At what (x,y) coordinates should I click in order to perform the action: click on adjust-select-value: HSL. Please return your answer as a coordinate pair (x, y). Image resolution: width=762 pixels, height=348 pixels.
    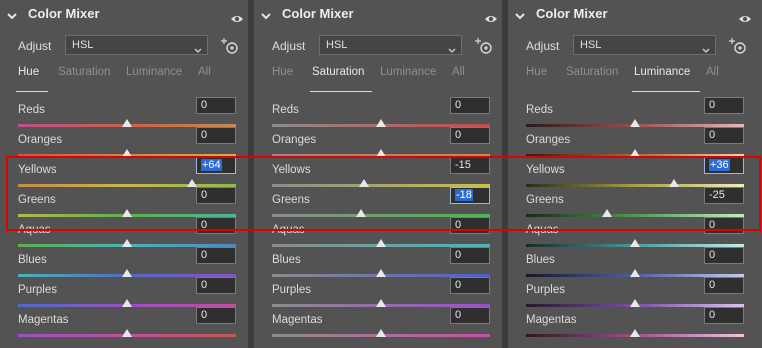
    Looking at the image, I should click on (337, 45).